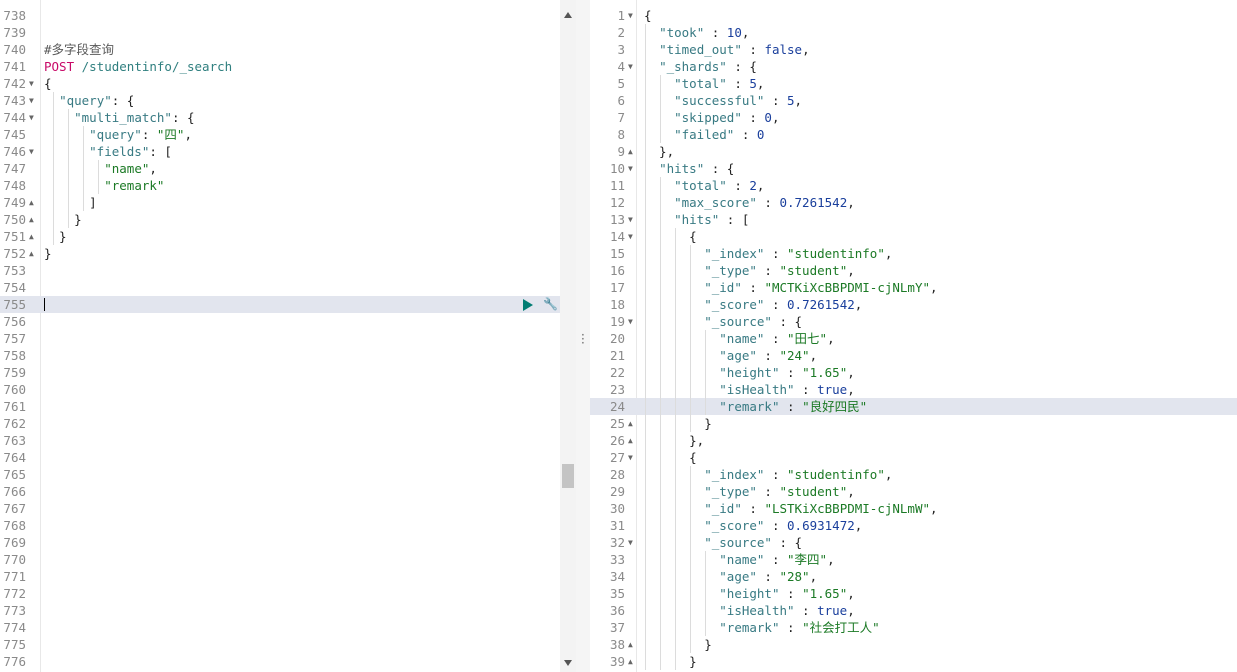 This screenshot has height=672, width=1237. I want to click on code-line: 753, so click(288, 270).